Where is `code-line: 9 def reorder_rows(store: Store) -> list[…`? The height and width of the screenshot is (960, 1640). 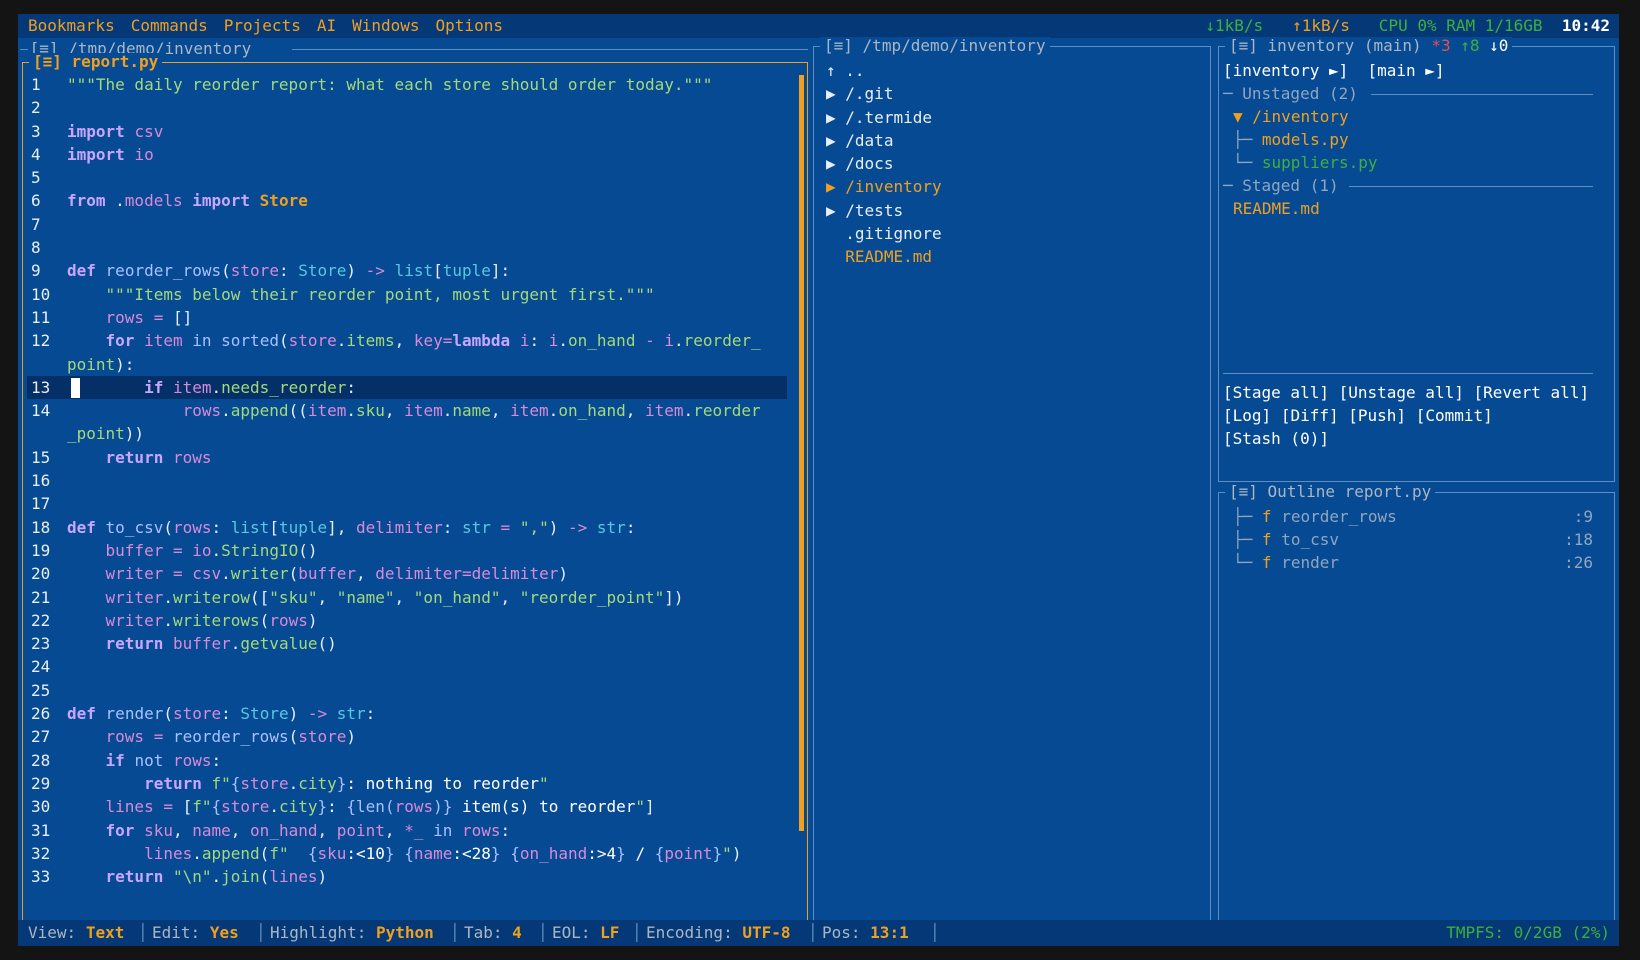
code-line: 9 def reorder_rows(store: Store) -> list[… is located at coordinates (271, 271).